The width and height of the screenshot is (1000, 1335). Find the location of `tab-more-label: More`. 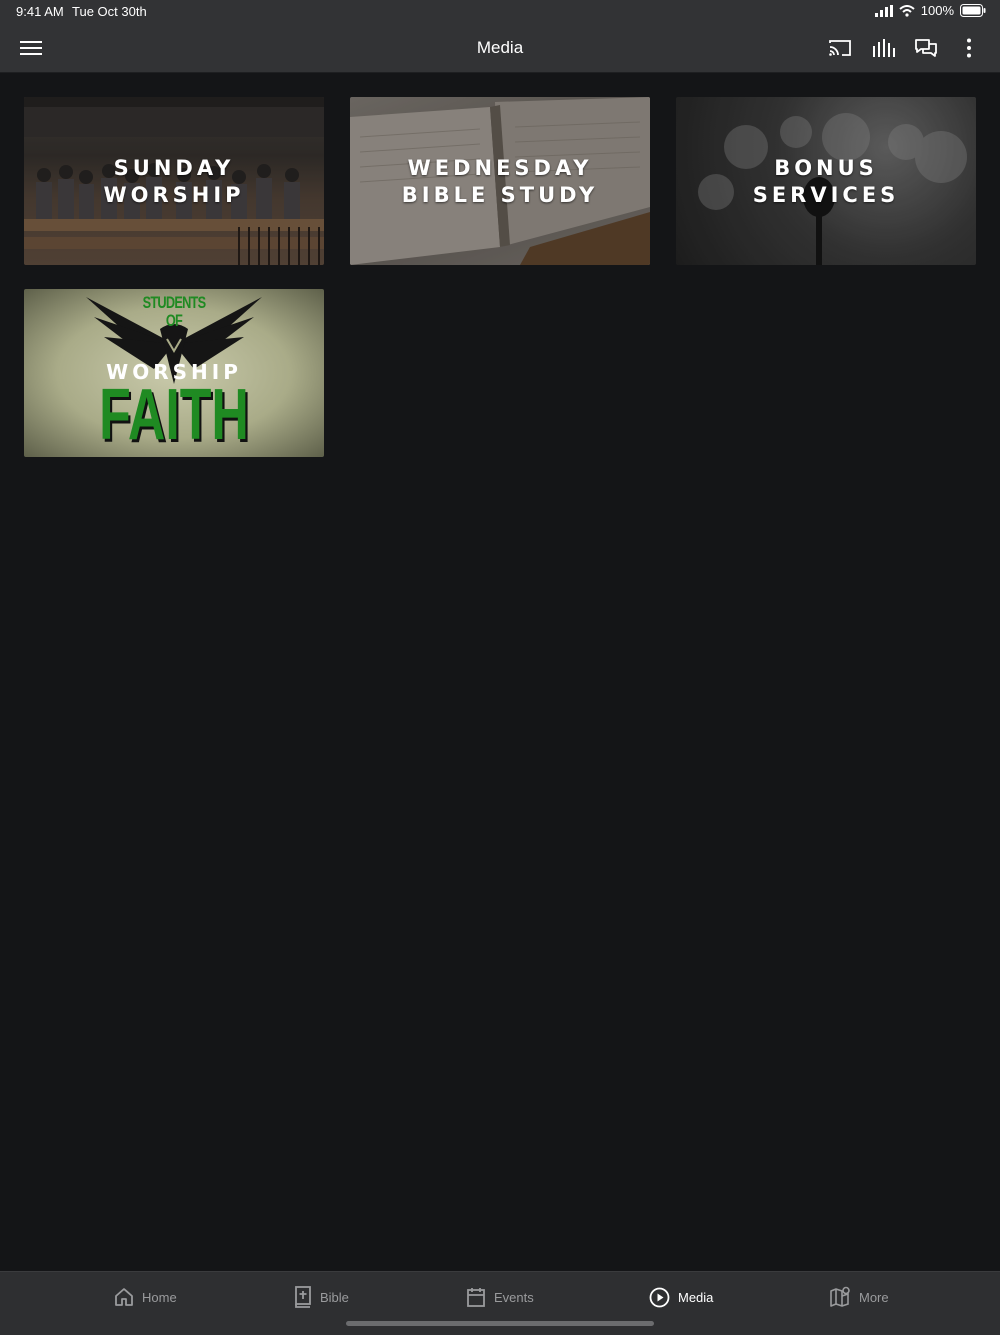

tab-more-label: More is located at coordinates (874, 1297).